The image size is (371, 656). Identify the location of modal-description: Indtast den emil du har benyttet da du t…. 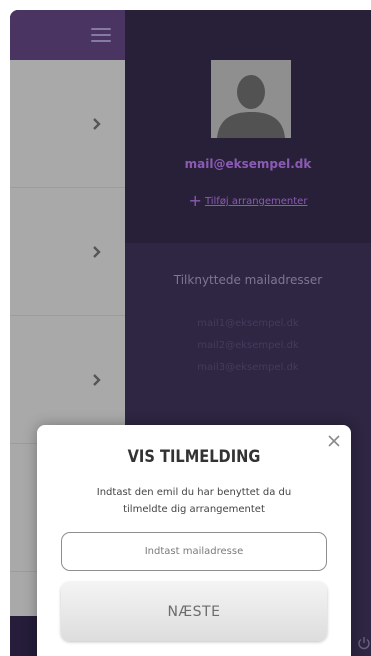
(194, 501).